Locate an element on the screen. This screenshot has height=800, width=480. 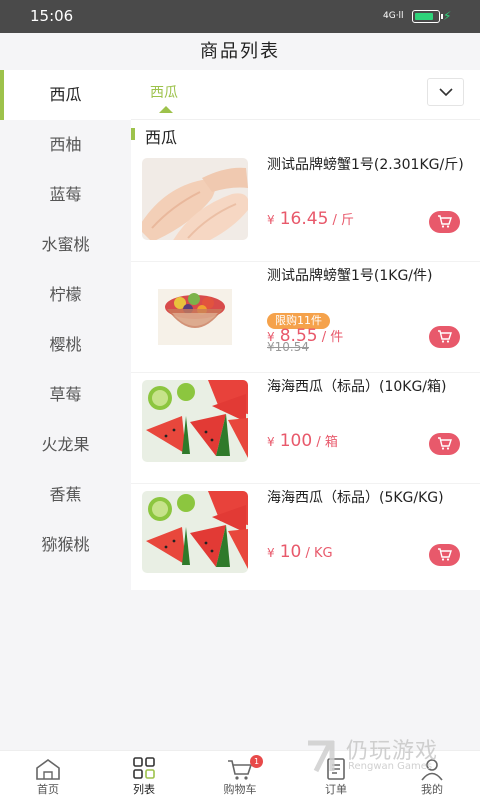
product-name: 测试品牌螃蟹1号(2.301KG/斤) is located at coordinates (365, 165).